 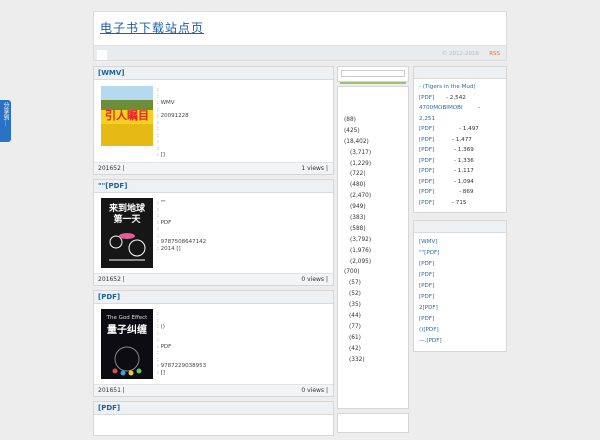 I want to click on accent-bar, so click(x=373, y=83).